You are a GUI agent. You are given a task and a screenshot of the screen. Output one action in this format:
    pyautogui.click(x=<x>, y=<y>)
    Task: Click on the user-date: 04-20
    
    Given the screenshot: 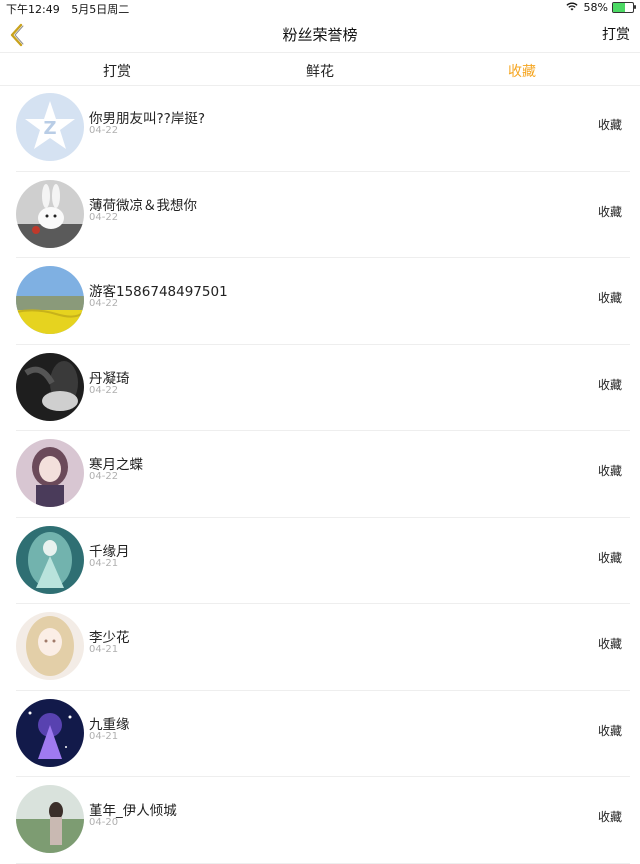 What is the action you would take?
    pyautogui.click(x=104, y=822)
    